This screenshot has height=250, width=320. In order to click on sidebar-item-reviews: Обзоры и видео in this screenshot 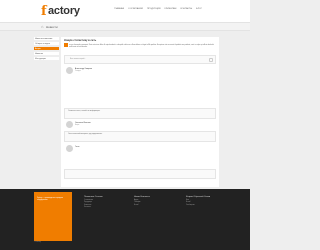, I will do `click(46, 44)`.